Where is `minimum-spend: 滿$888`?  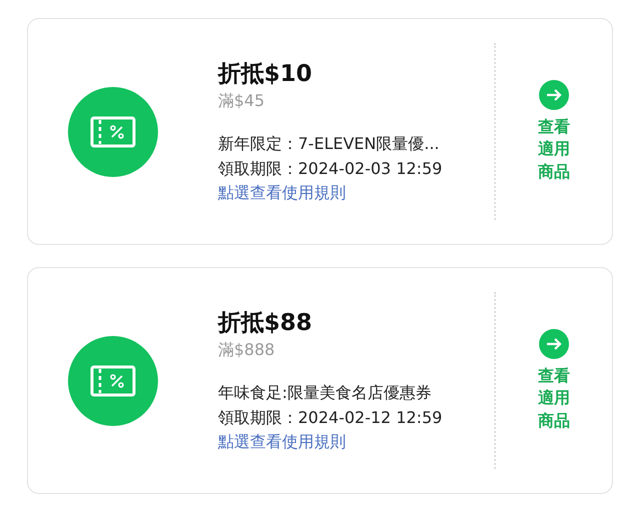
minimum-spend: 滿$888 is located at coordinates (246, 349).